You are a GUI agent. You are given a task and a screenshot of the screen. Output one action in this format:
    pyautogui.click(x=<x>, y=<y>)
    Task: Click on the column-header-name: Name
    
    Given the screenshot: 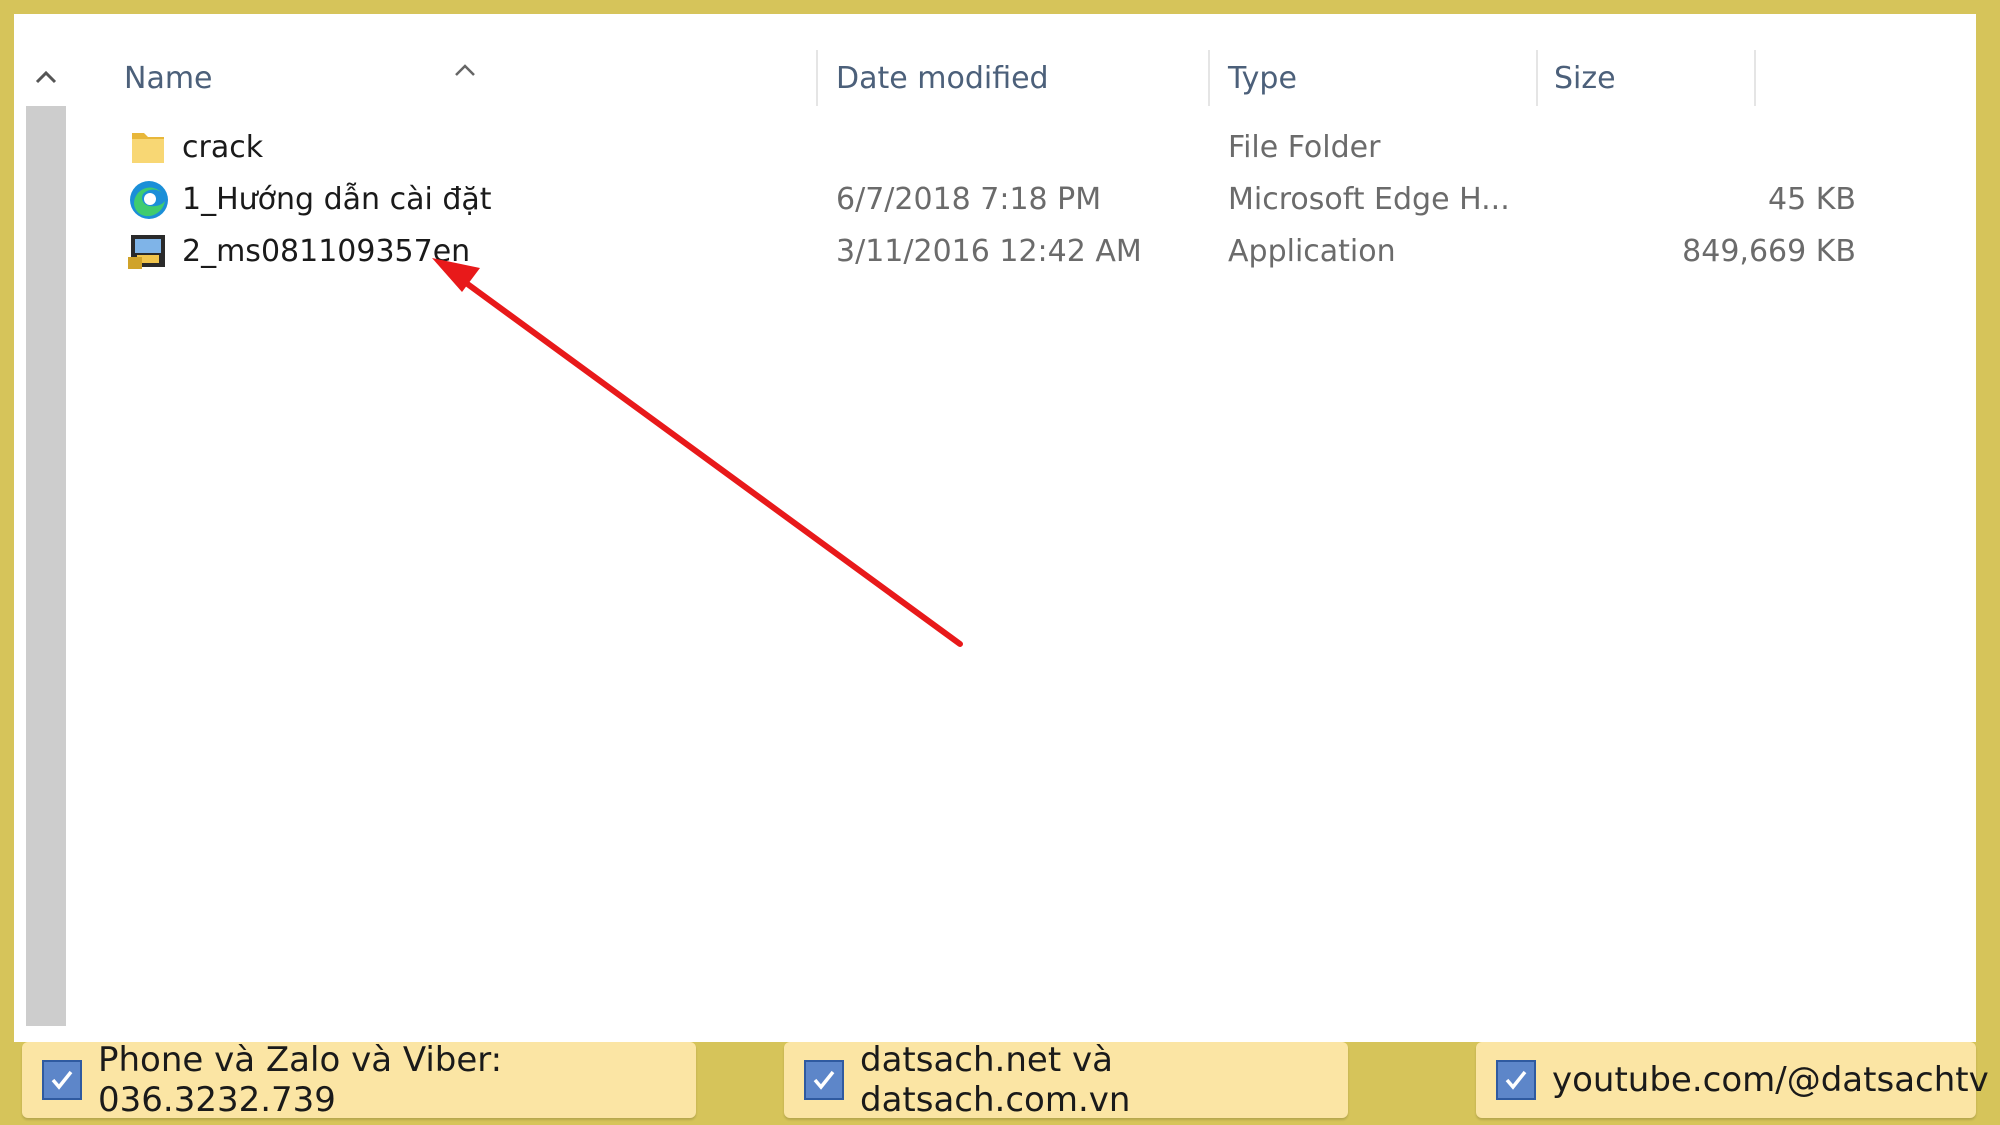 What is the action you would take?
    pyautogui.click(x=469, y=78)
    